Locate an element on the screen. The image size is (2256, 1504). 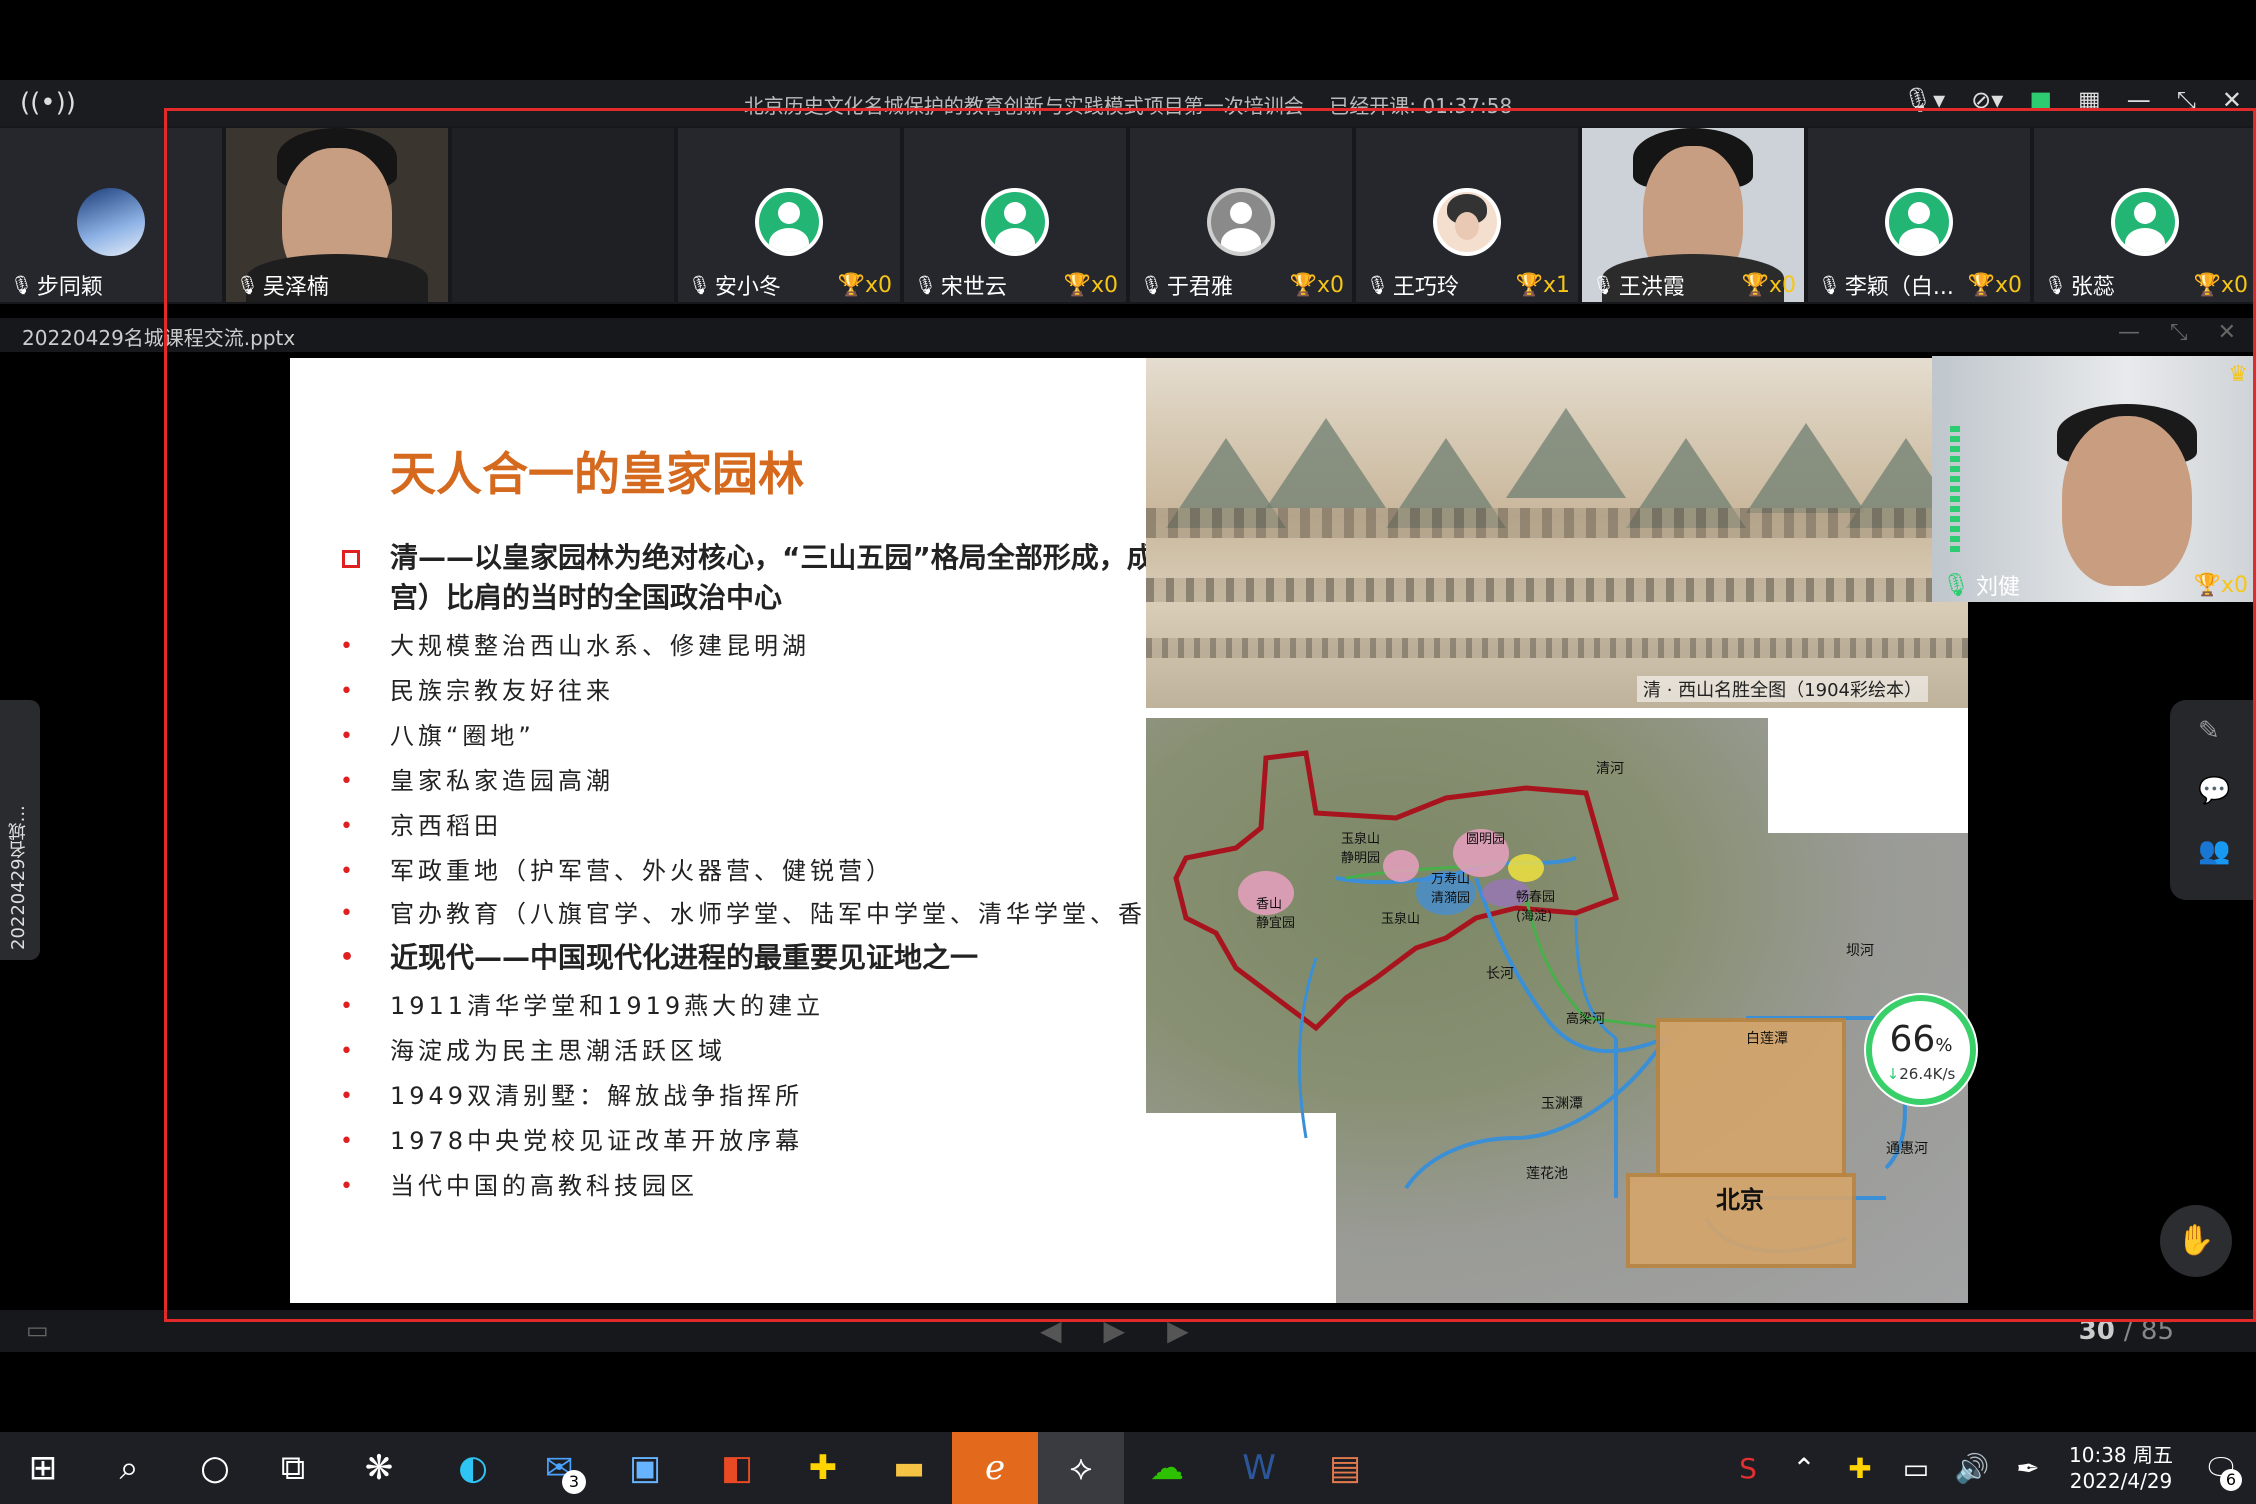
participant-name: 王巧玲 is located at coordinates (1425, 287).